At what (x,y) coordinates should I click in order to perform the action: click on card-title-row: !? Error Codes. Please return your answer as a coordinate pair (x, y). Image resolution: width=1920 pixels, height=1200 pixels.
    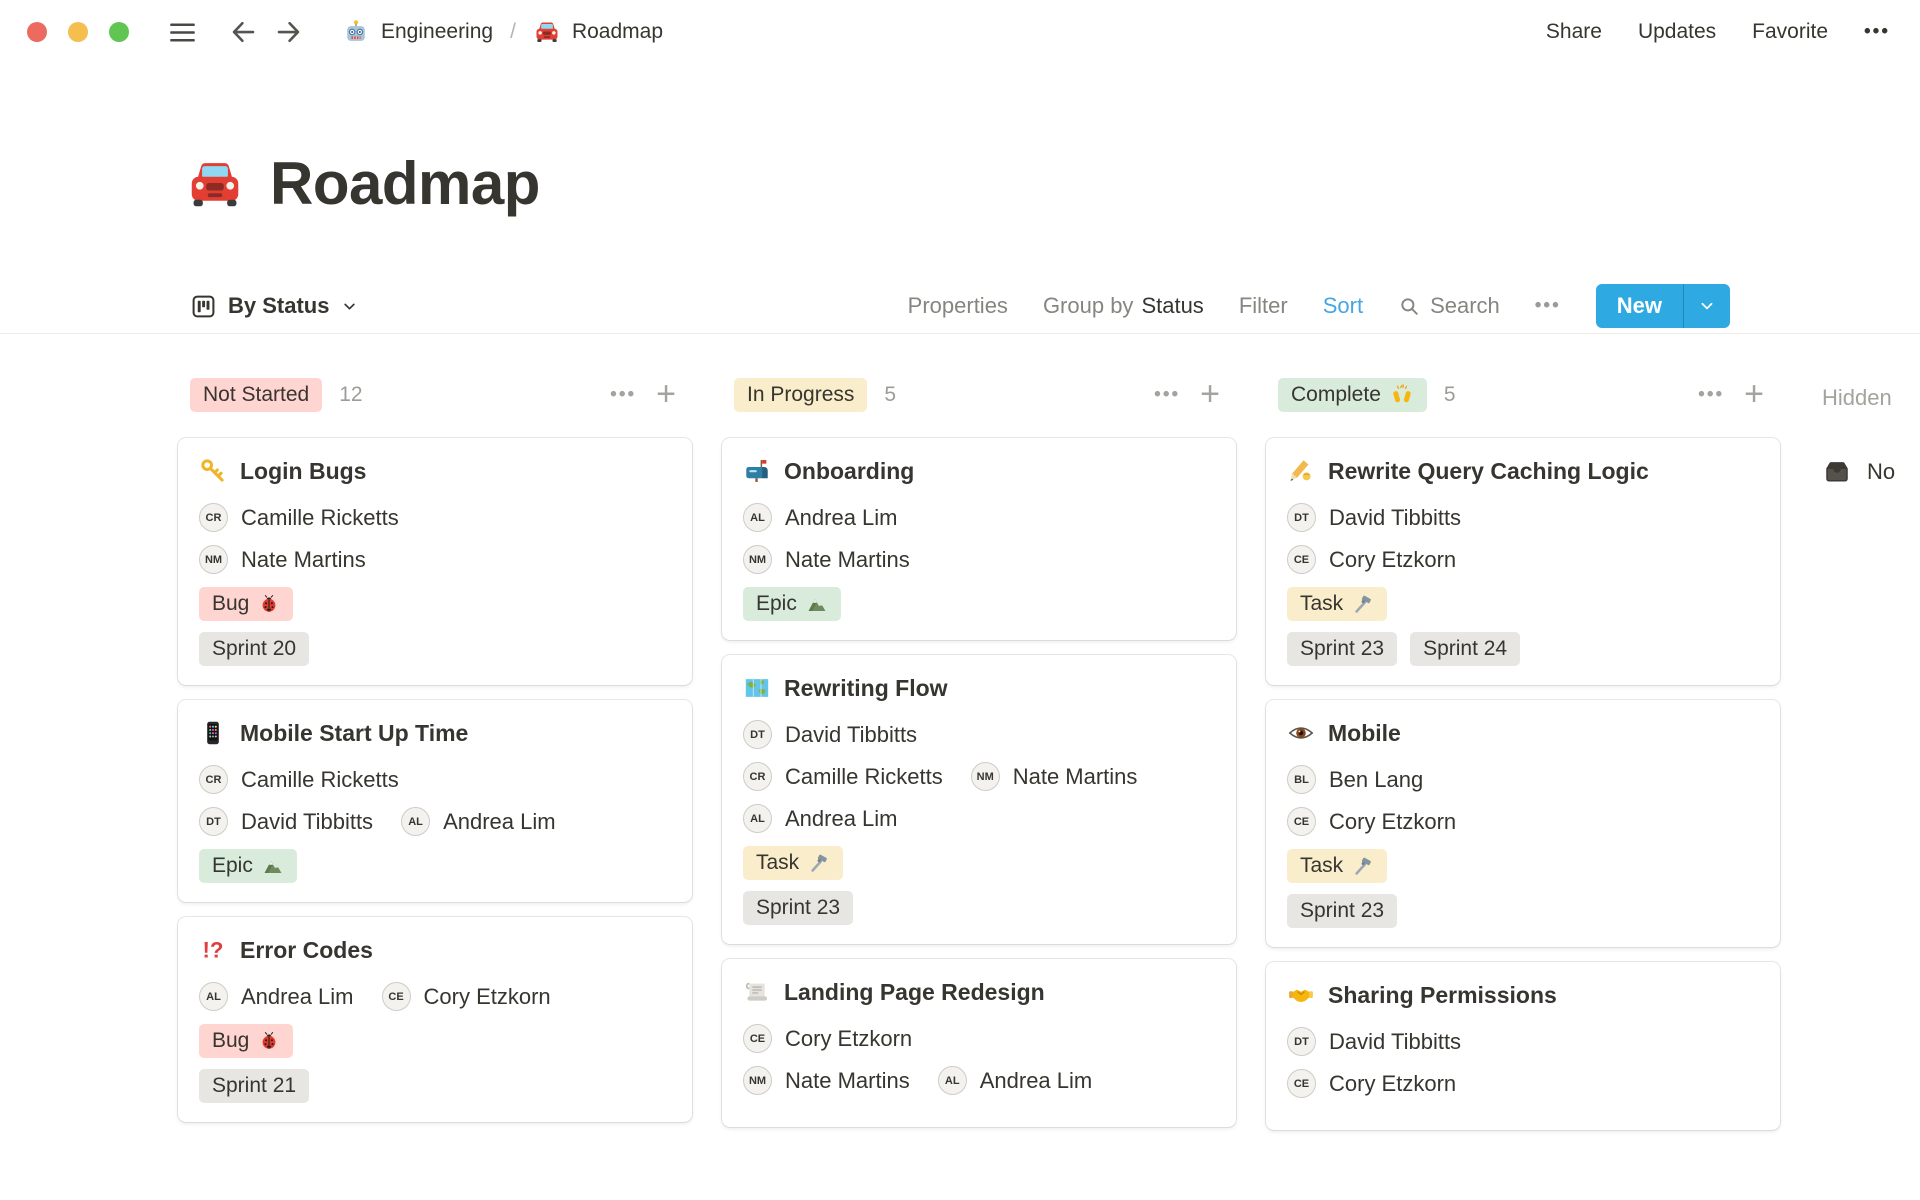
    Looking at the image, I should click on (435, 950).